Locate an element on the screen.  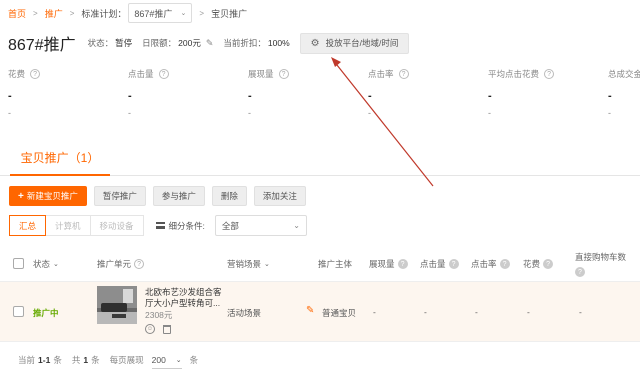
discount-label: 当前折扣： is located at coordinates (244, 43).